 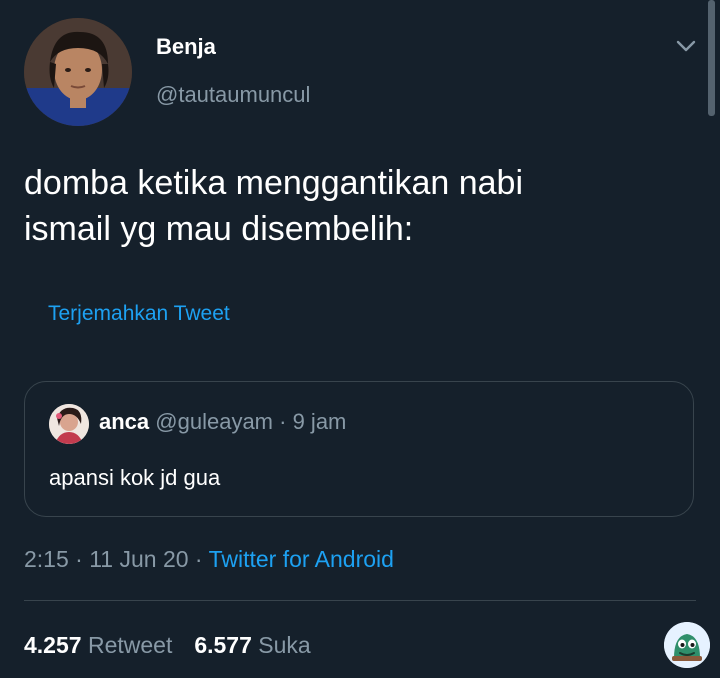 What do you see at coordinates (135, 477) in the screenshot?
I see `quoted-tweet-text: apansi kok jd gua` at bounding box center [135, 477].